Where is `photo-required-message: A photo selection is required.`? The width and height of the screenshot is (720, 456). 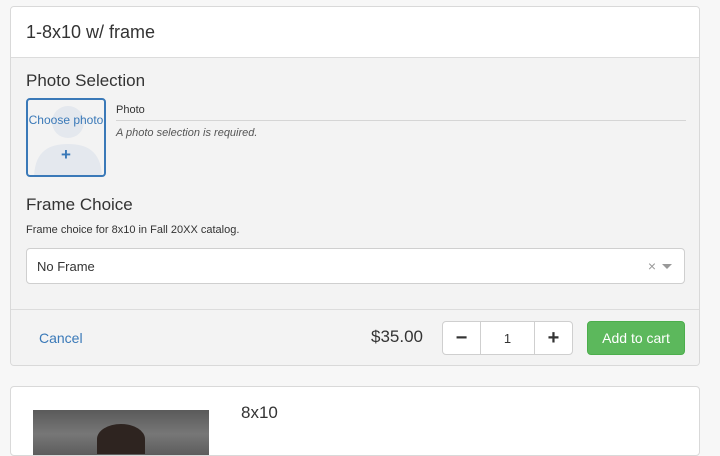
photo-required-message: A photo selection is required. is located at coordinates (187, 133).